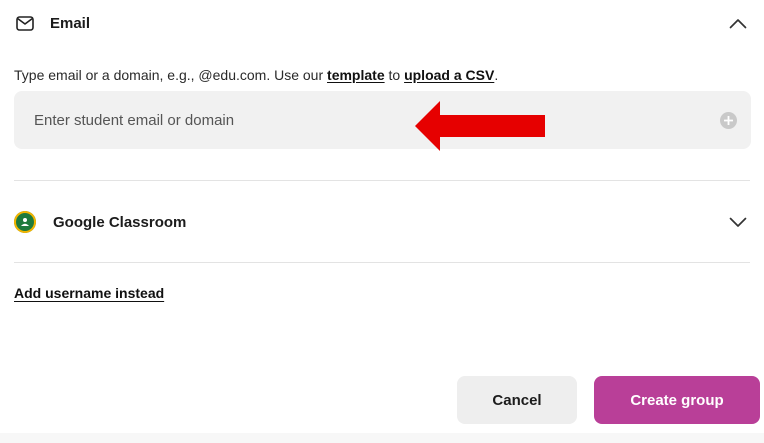  What do you see at coordinates (517, 400) in the screenshot?
I see `cancel-button: Cancel` at bounding box center [517, 400].